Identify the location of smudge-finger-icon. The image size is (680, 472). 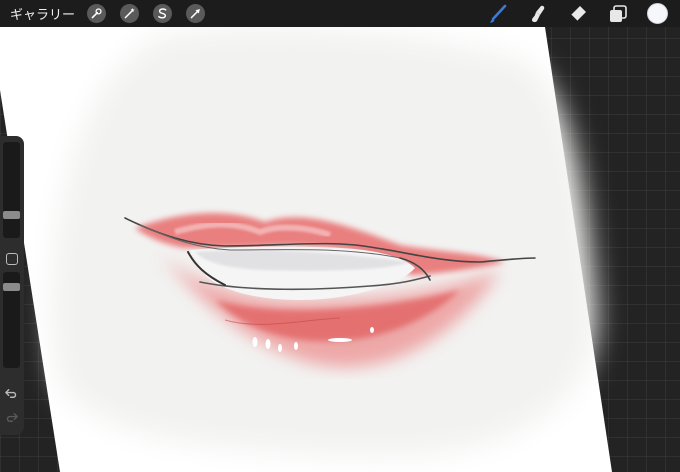
(538, 13).